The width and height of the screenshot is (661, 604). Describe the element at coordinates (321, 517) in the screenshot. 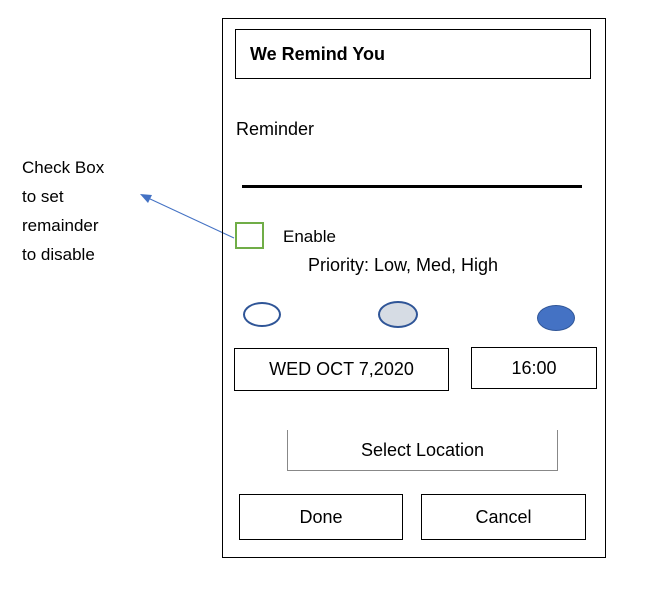

I see `done-button: Done` at that location.